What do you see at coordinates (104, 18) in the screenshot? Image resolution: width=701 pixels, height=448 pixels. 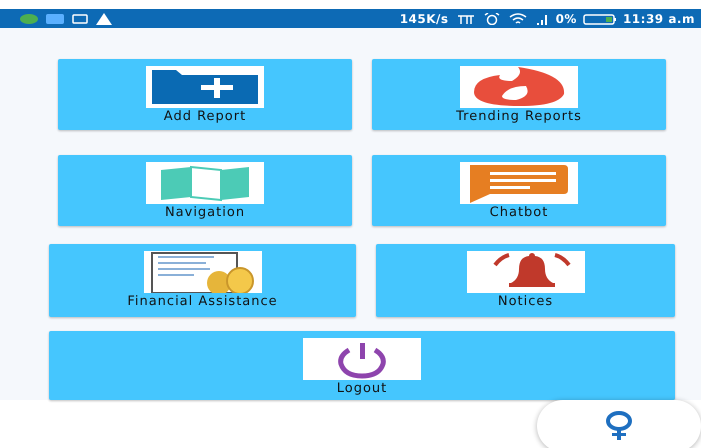 I see `warning-icon` at bounding box center [104, 18].